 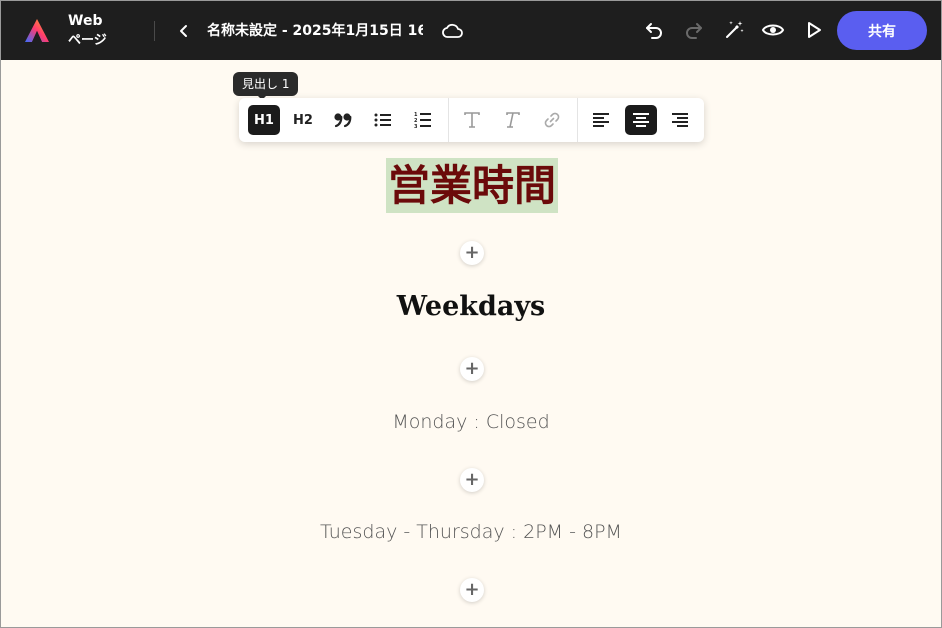 I want to click on numbered-list-button: 1 2 3, so click(x=423, y=120).